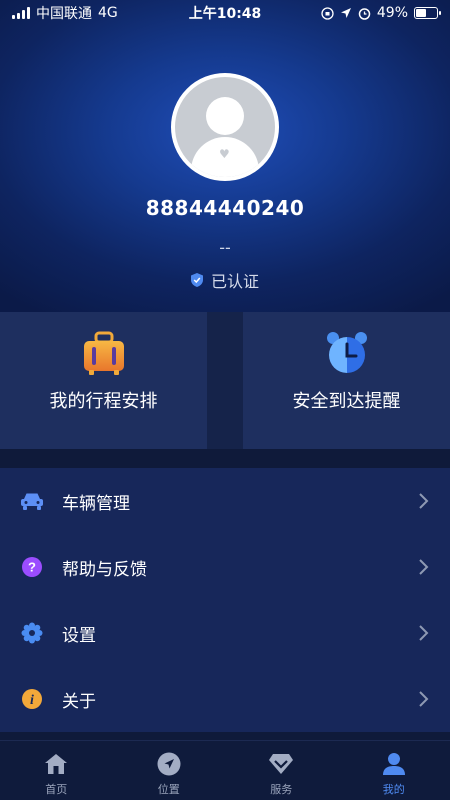 This screenshot has height=800, width=450. Describe the element at coordinates (225, 116) in the screenshot. I see `avatar-head-shape` at that location.